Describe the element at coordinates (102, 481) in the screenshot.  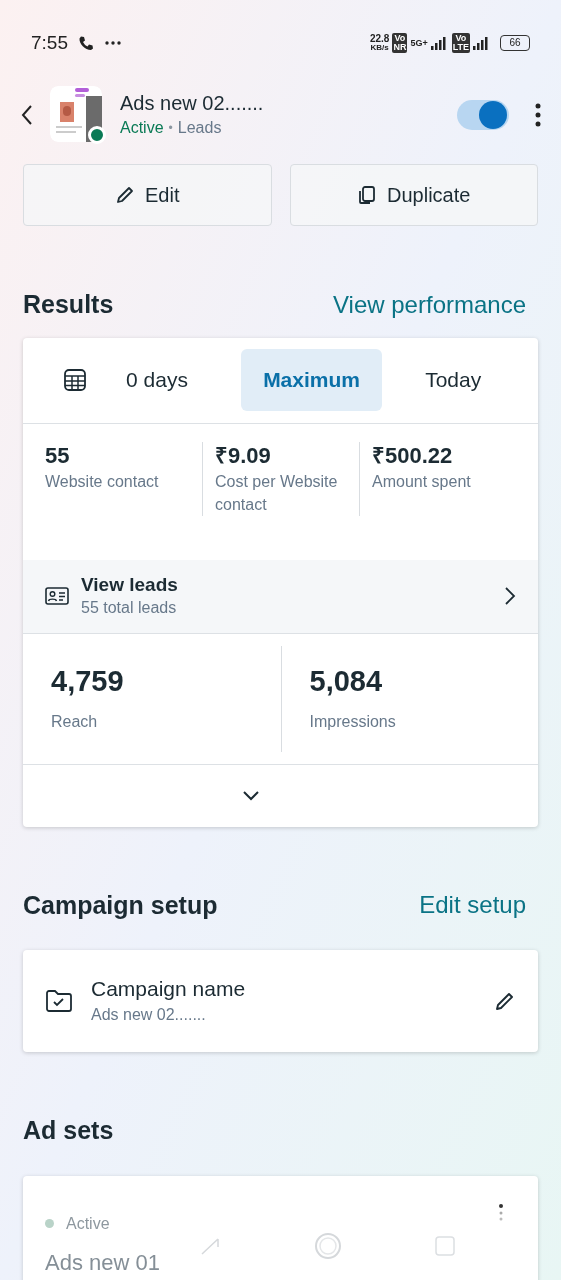
I see `metric-label: Website contact` at that location.